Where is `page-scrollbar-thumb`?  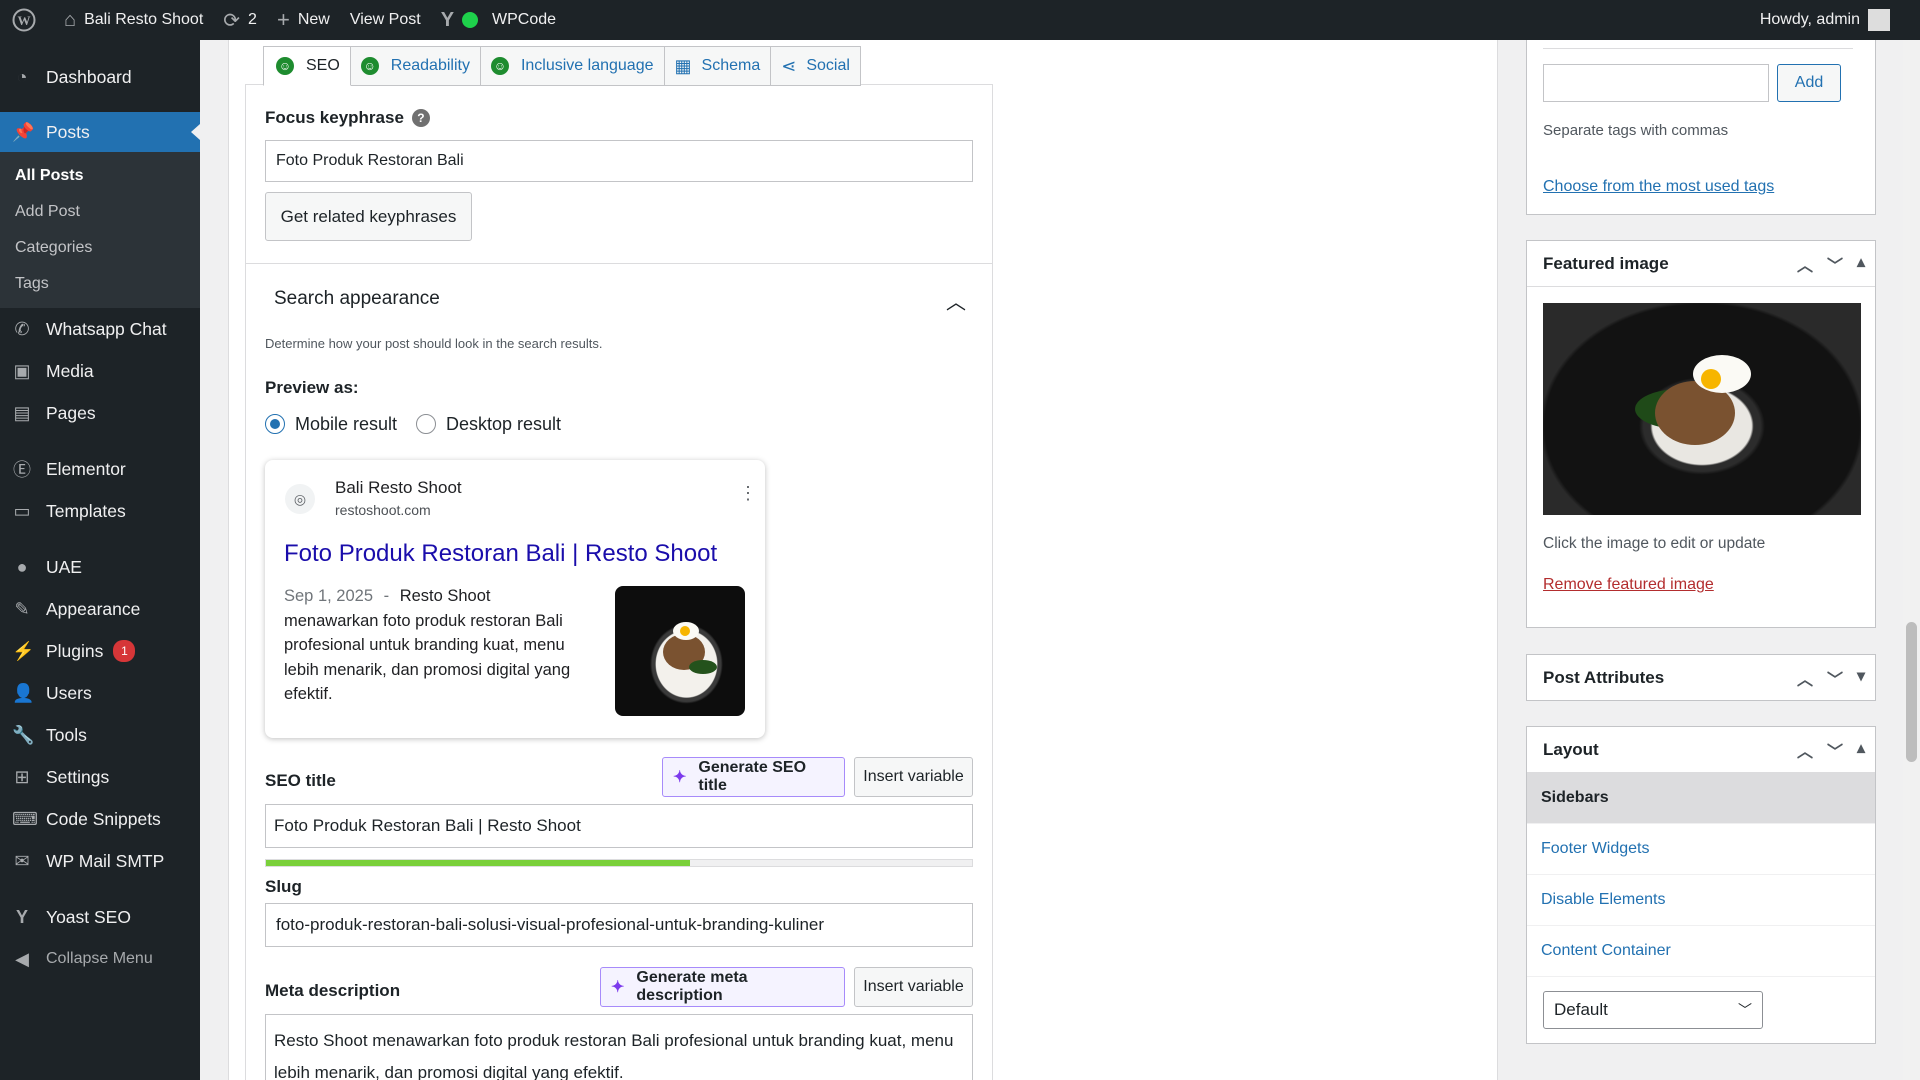 page-scrollbar-thumb is located at coordinates (1911, 692).